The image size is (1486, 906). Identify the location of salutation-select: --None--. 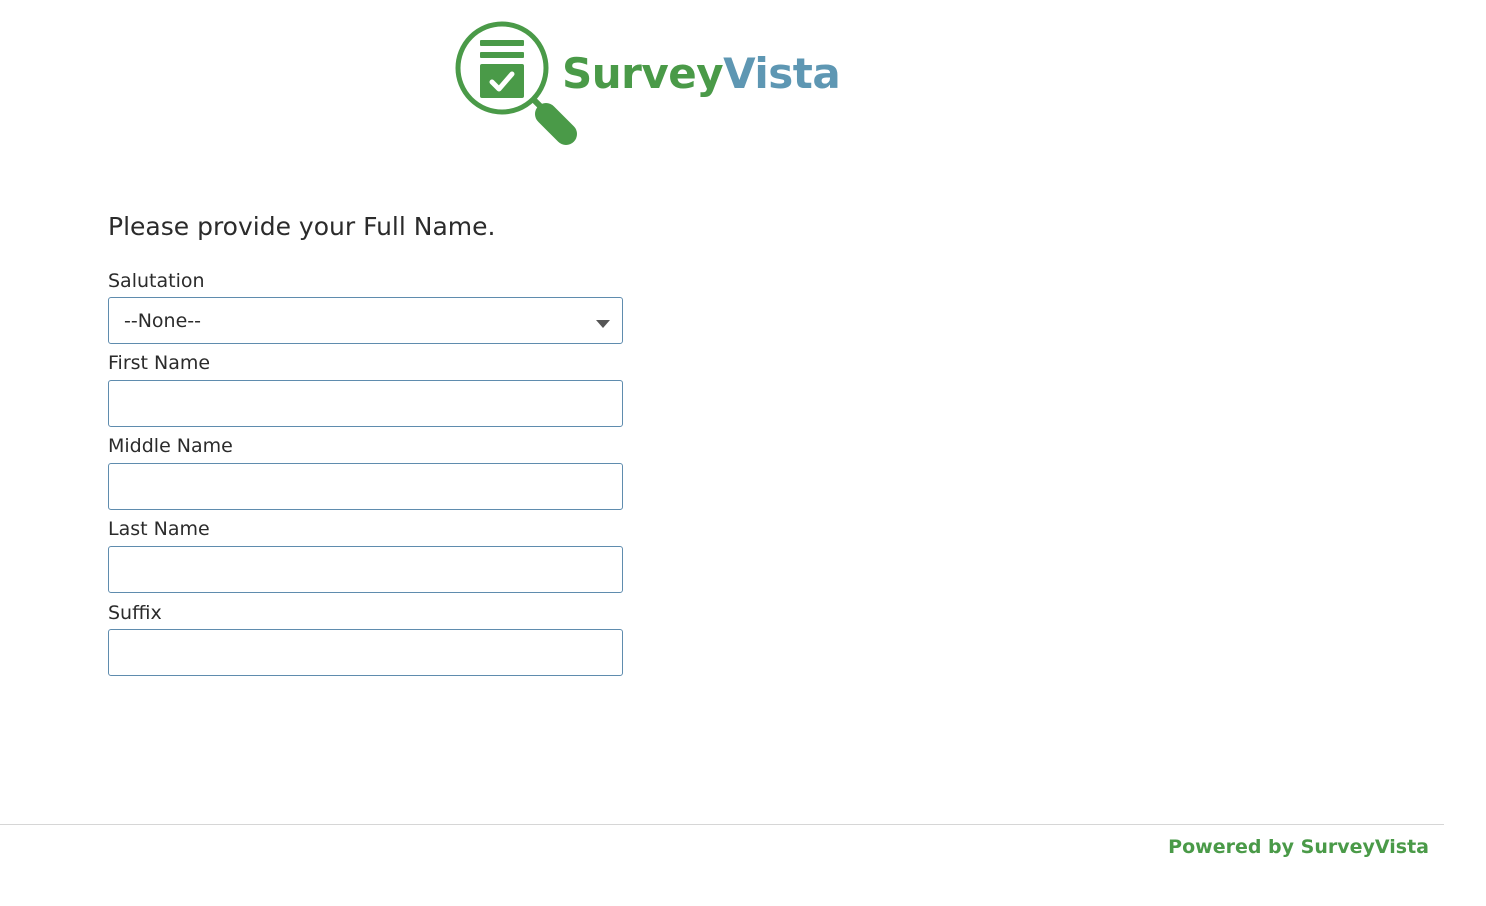
(365, 320).